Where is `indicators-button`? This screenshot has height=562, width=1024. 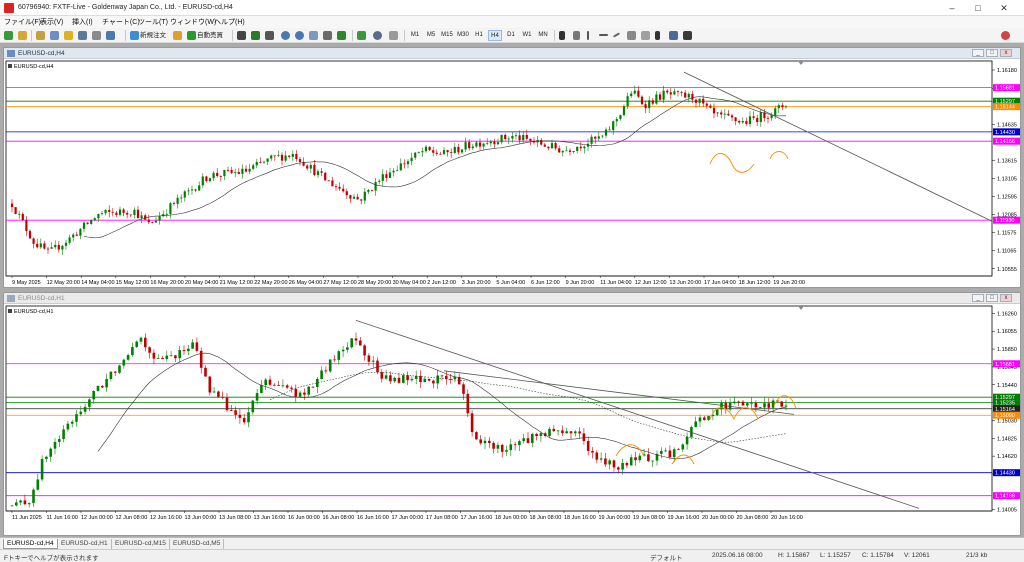
indicators-button is located at coordinates (362, 35).